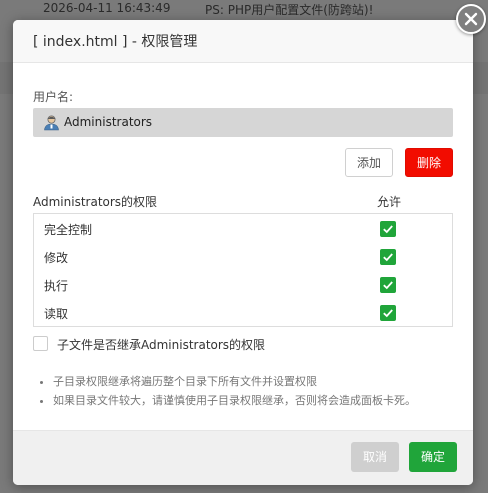 The width and height of the screenshot is (488, 493). Describe the element at coordinates (389, 202) in the screenshot. I see `allow-header: 允许` at that location.